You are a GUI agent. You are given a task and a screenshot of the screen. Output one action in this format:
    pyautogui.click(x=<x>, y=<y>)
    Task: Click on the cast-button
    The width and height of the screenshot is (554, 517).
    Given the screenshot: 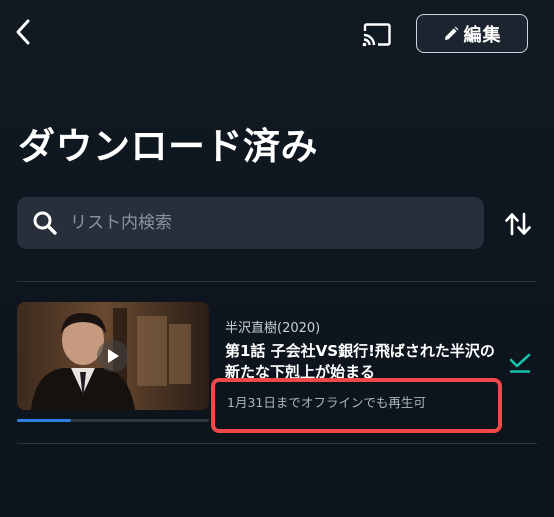 What is the action you would take?
    pyautogui.click(x=377, y=35)
    